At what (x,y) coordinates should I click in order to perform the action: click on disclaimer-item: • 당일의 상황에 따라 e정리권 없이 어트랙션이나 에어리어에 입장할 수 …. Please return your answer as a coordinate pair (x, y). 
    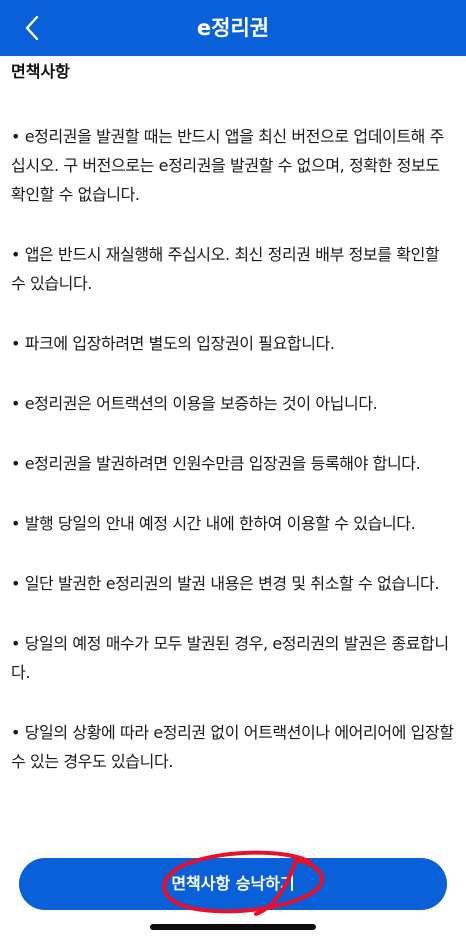
    Looking at the image, I should click on (232, 747).